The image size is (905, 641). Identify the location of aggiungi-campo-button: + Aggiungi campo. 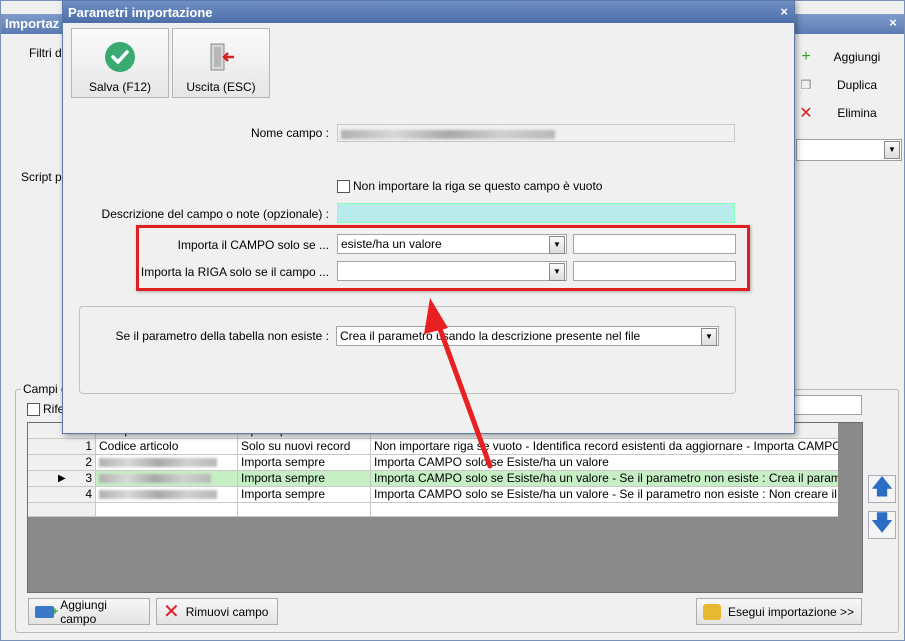
(89, 612).